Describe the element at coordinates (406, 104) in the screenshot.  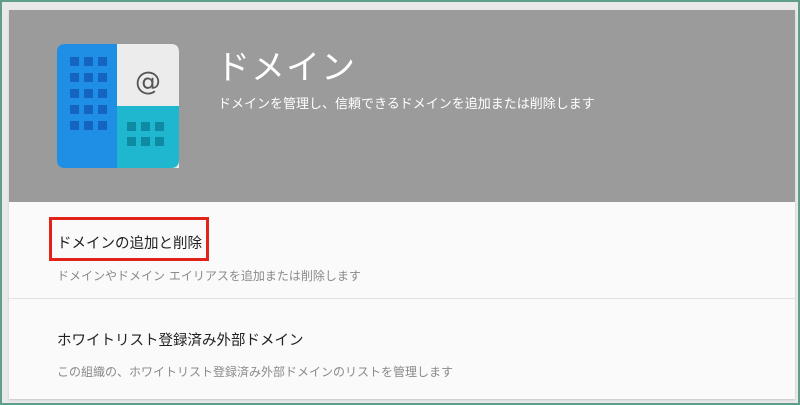
I see `page-description: ドメインを管理し、信頼できるドメインを追加または削除します` at that location.